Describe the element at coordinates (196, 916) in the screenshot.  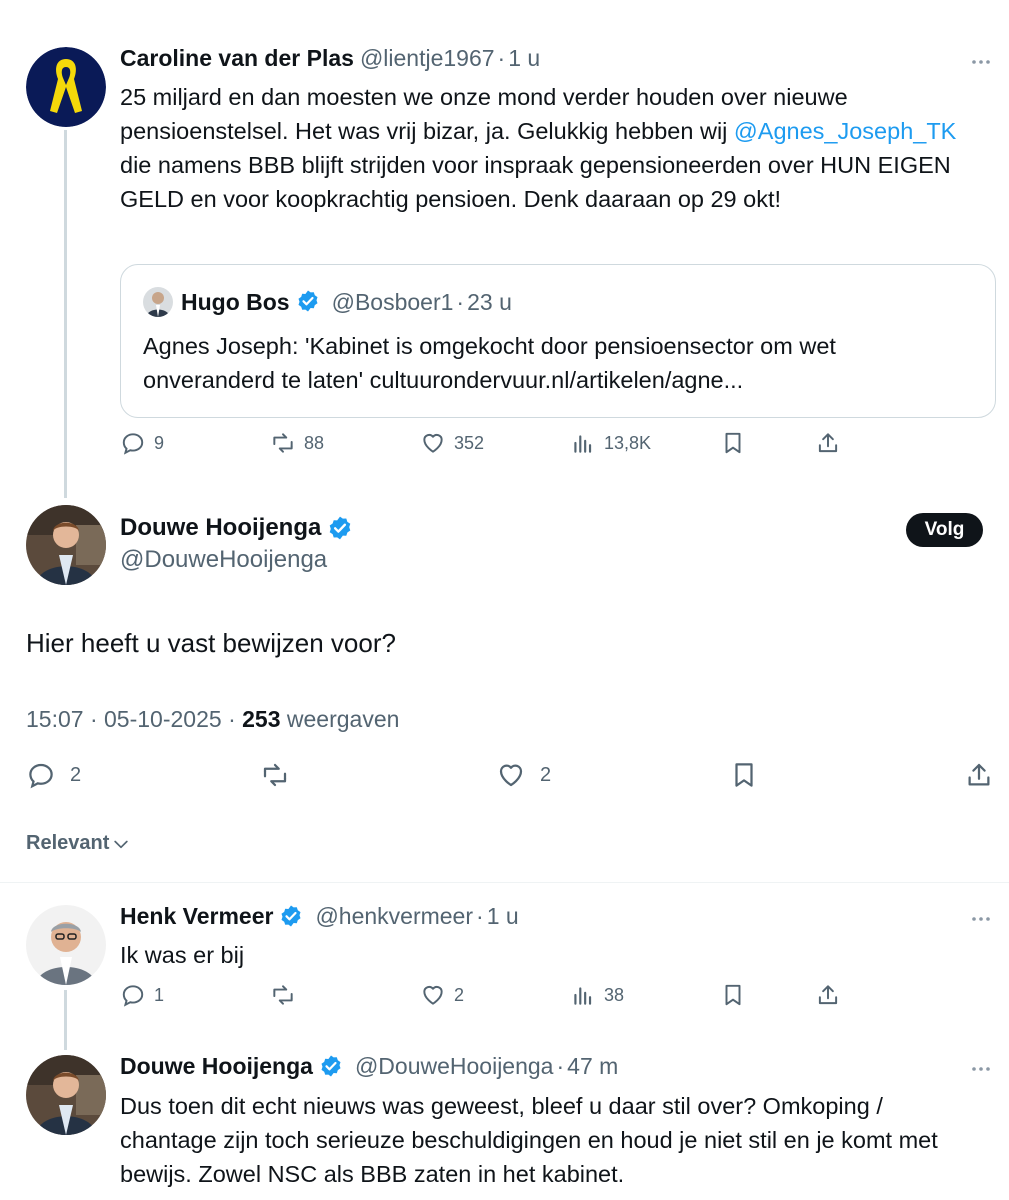
I see `display-name: Henk Vermeer` at that location.